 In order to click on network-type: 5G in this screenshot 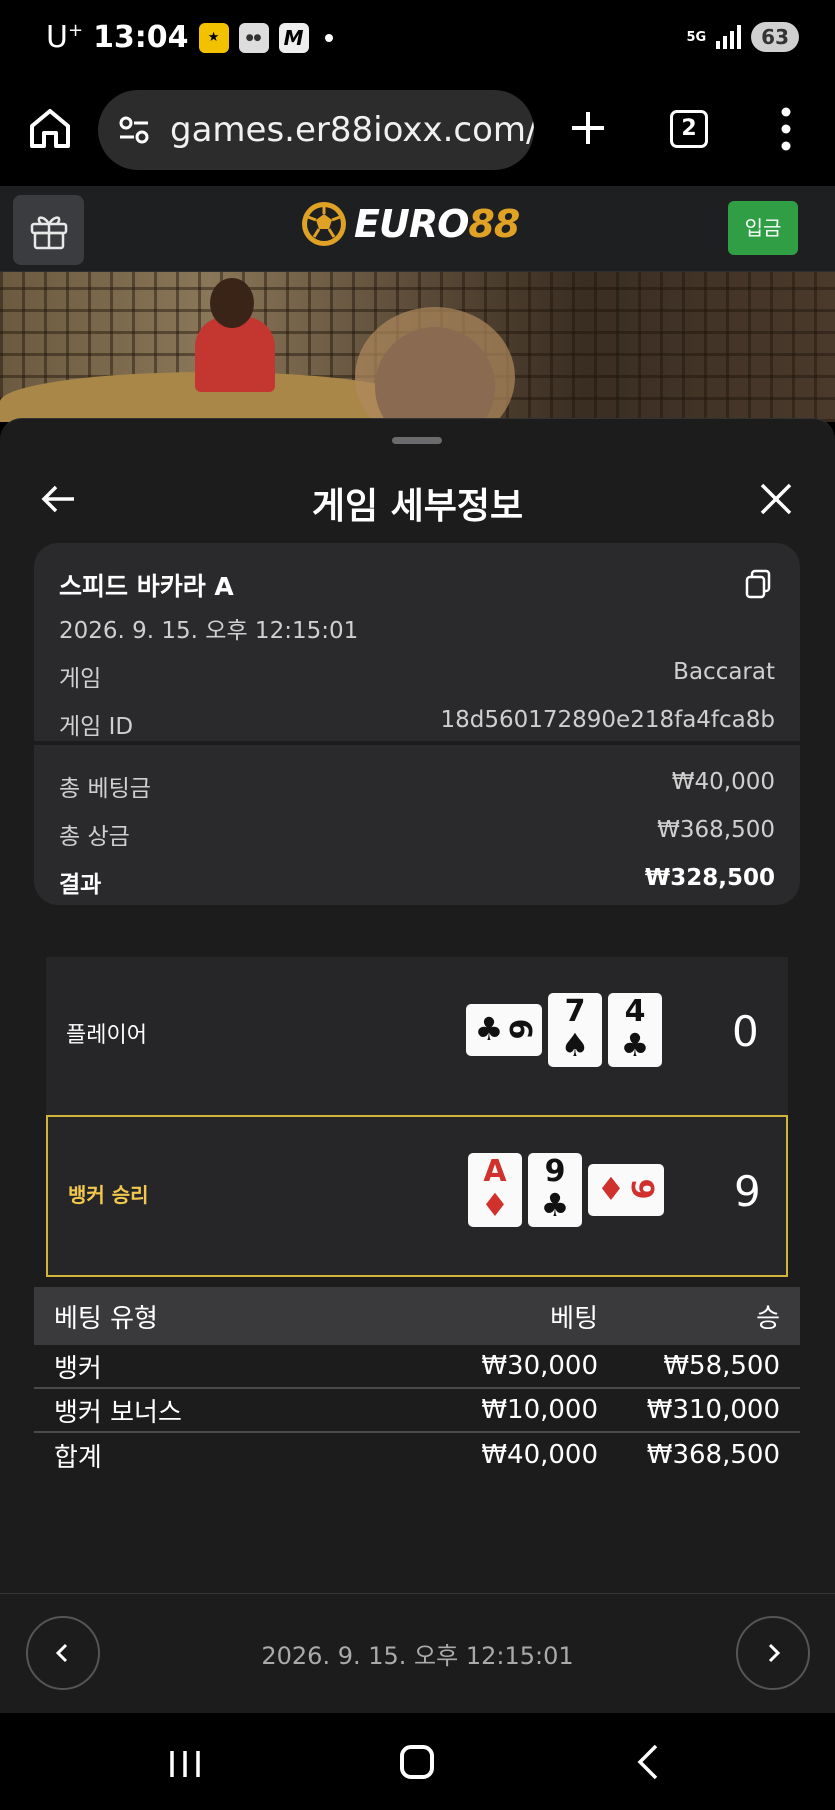, I will do `click(696, 37)`.